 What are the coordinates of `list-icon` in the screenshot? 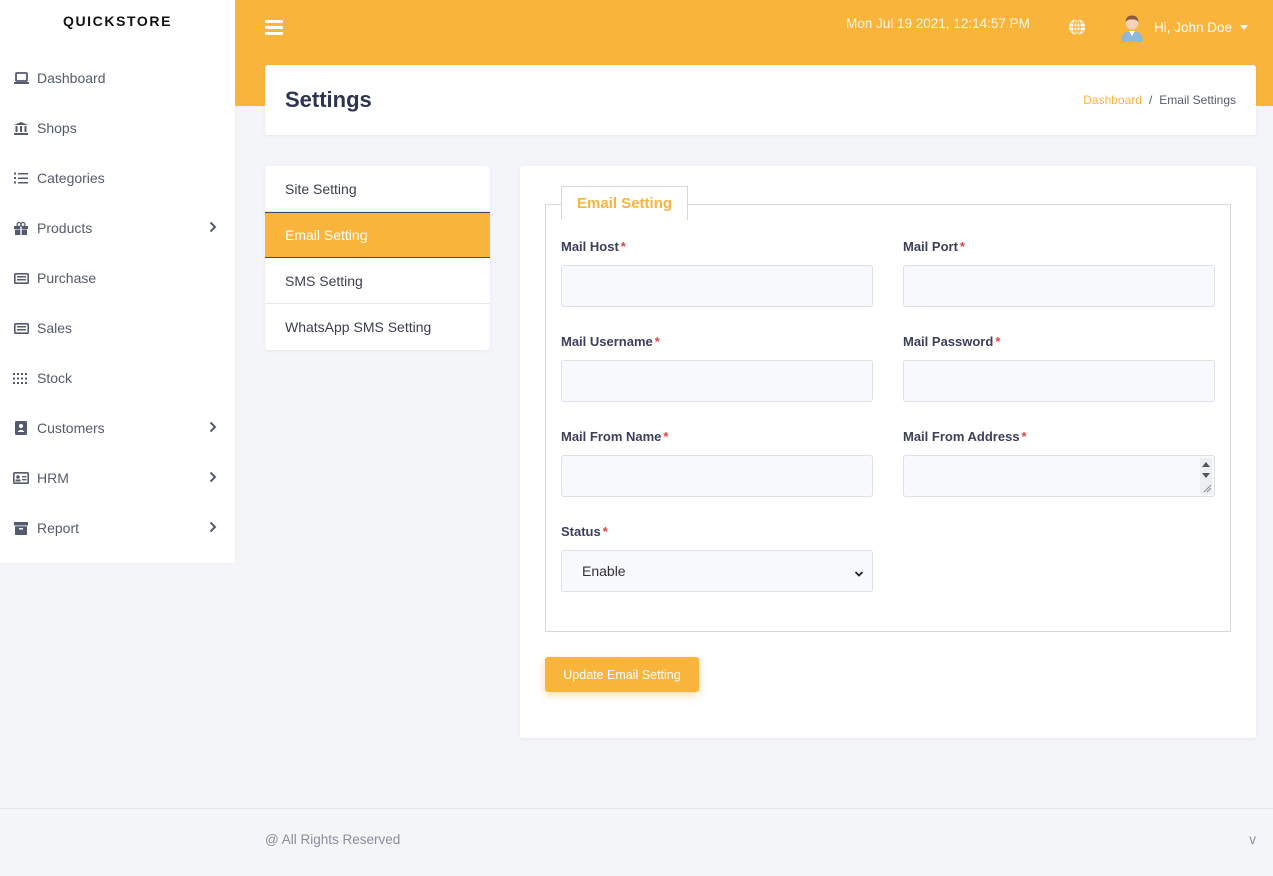 It's located at (21, 178).